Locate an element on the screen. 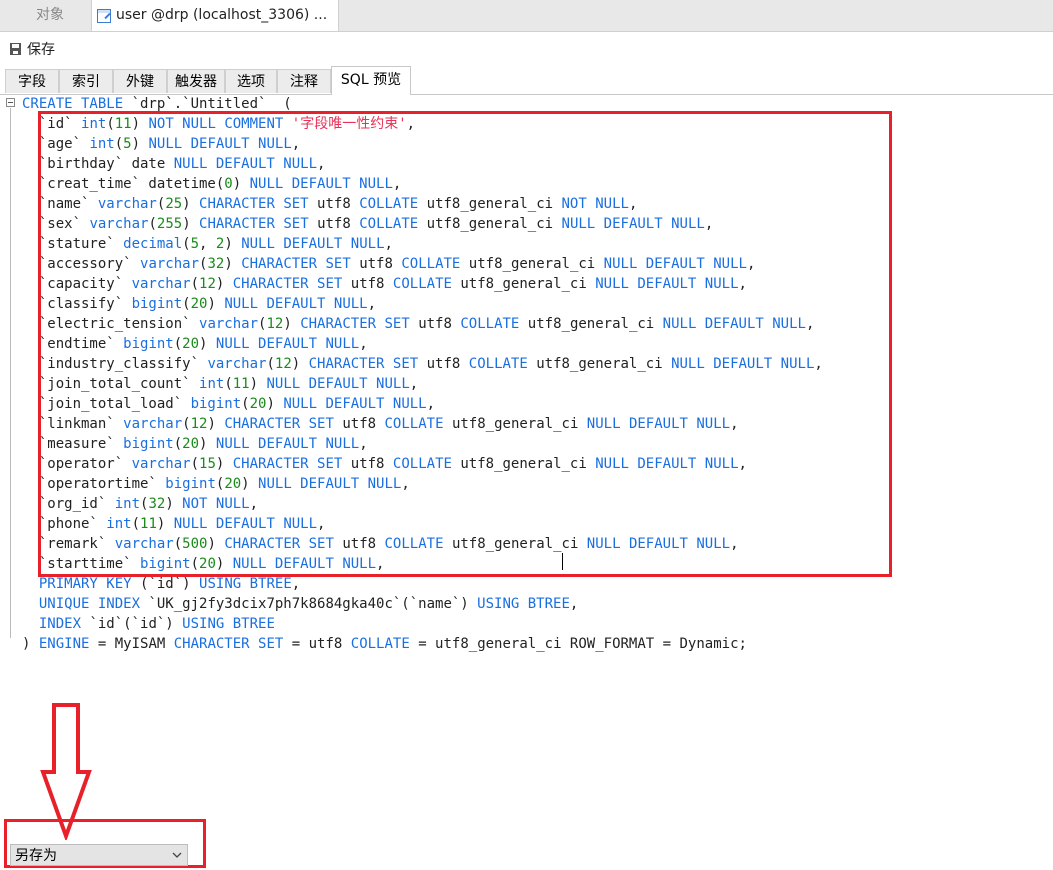 The width and height of the screenshot is (1053, 870). toolbar: 保存 is located at coordinates (526, 49).